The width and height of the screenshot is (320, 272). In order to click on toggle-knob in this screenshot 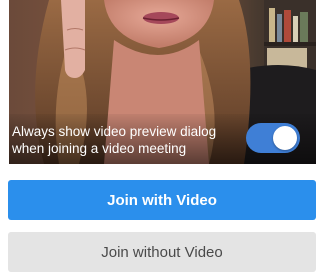, I will do `click(285, 138)`.